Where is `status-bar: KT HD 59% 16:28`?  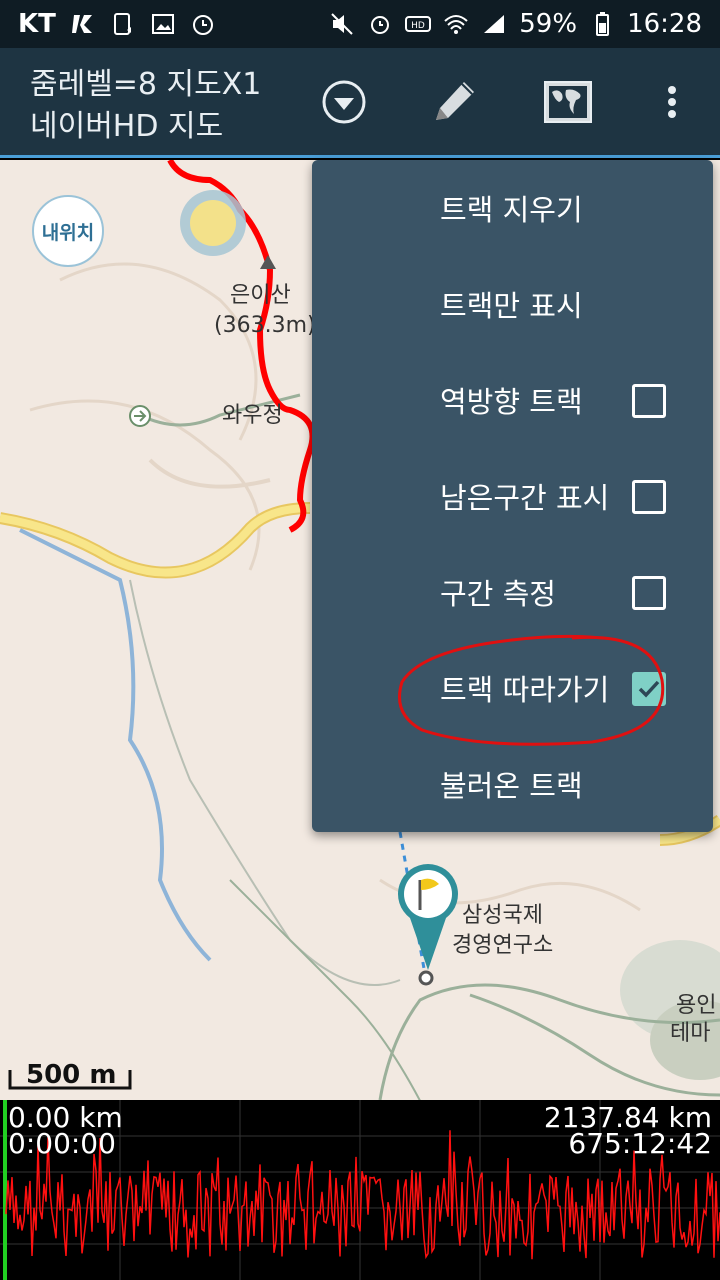 status-bar: KT HD 59% 16:28 is located at coordinates (360, 24).